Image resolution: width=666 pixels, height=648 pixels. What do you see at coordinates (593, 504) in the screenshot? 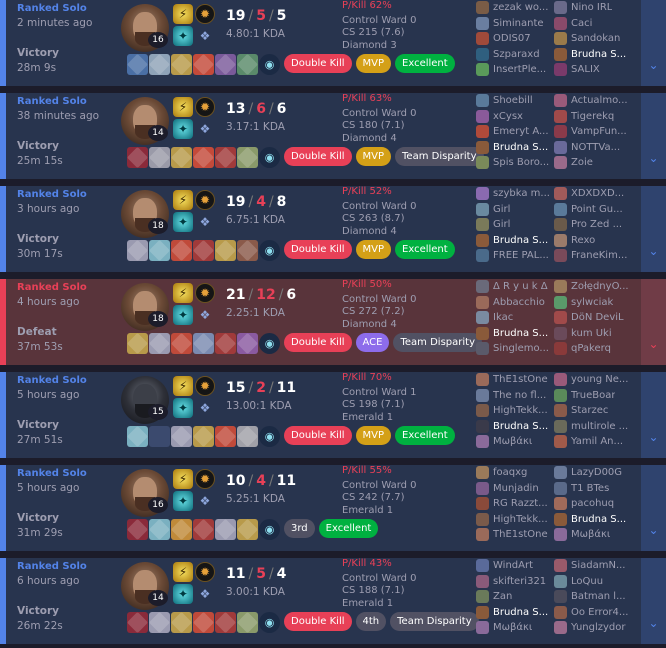
I see `player-entry: pacohuq` at bounding box center [593, 504].